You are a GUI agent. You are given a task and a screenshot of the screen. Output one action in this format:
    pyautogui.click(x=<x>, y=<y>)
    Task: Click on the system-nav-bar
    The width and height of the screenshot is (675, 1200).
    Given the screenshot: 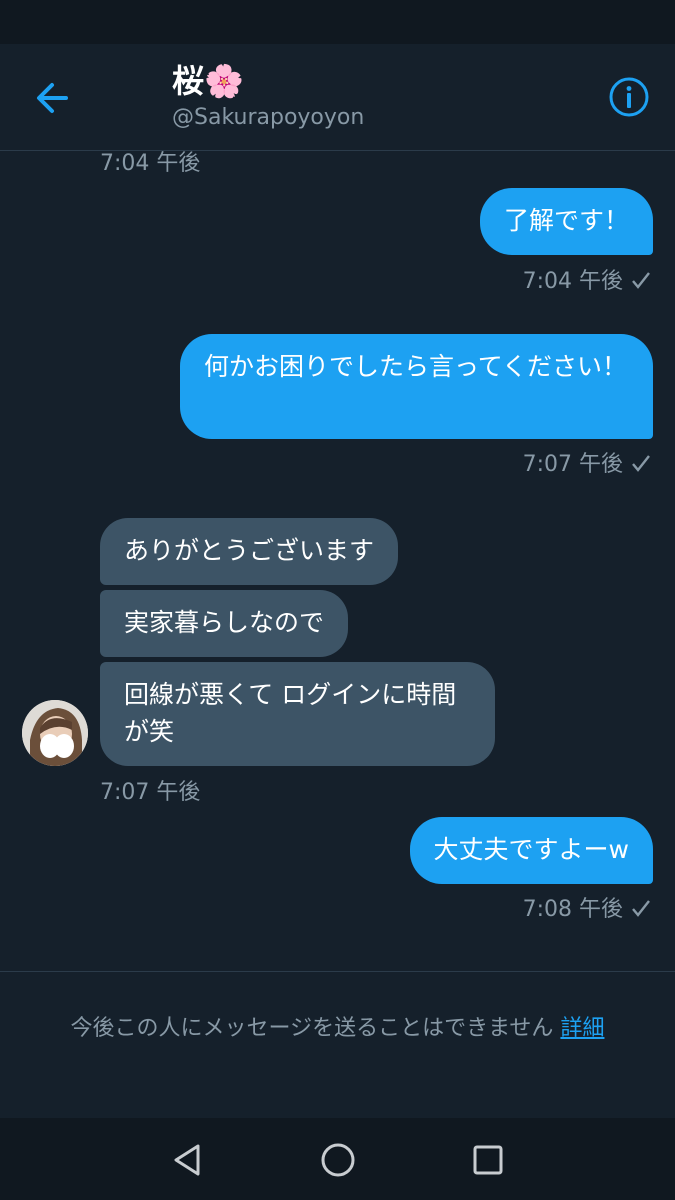 What is the action you would take?
    pyautogui.click(x=337, y=1159)
    